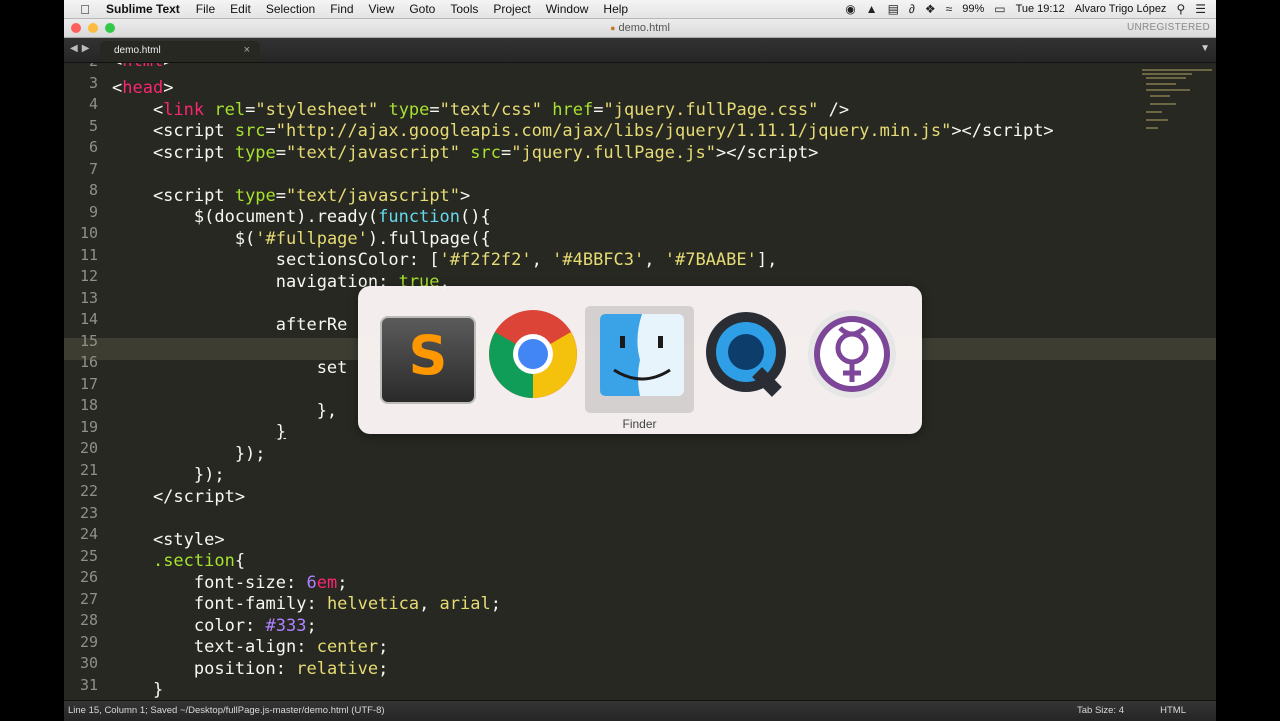  Describe the element at coordinates (1040, 9) in the screenshot. I see `clock: Tue 19:12` at that location.